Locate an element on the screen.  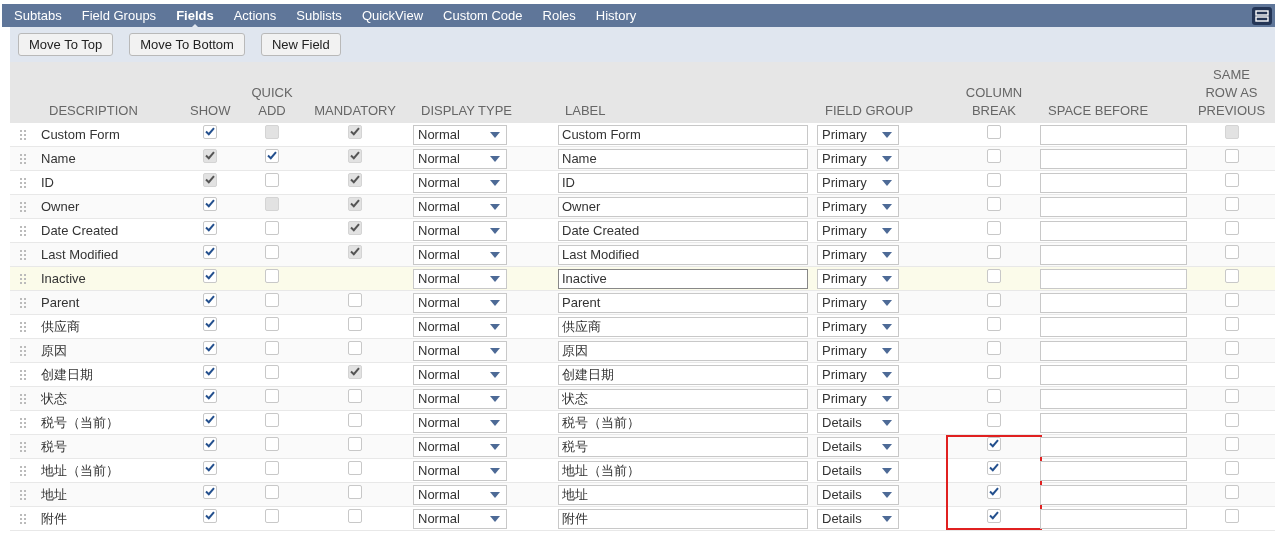
text-field: Custom Form is located at coordinates (683, 134).